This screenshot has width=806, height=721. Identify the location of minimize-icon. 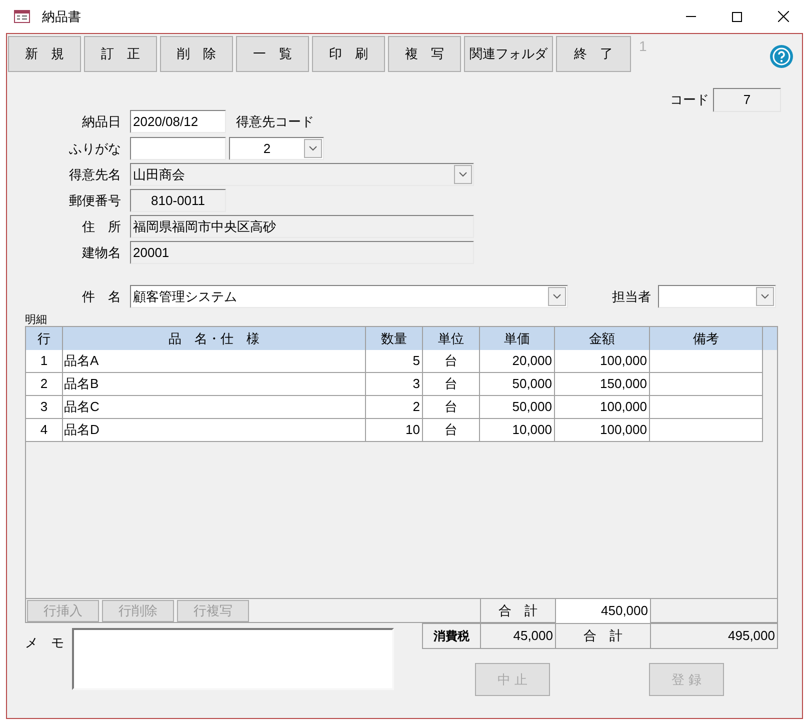
(691, 16).